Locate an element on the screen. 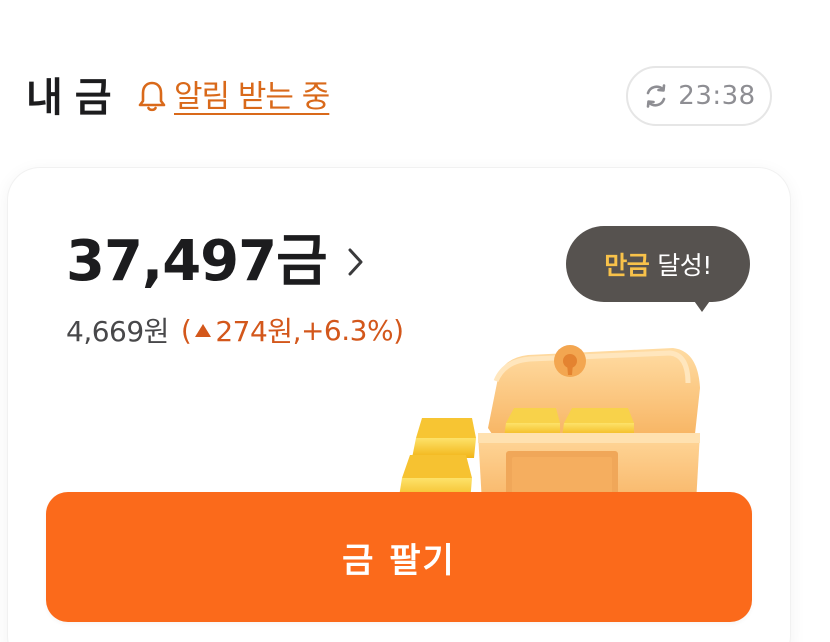  sell-gold-label: 금 팔기 is located at coordinates (399, 560).